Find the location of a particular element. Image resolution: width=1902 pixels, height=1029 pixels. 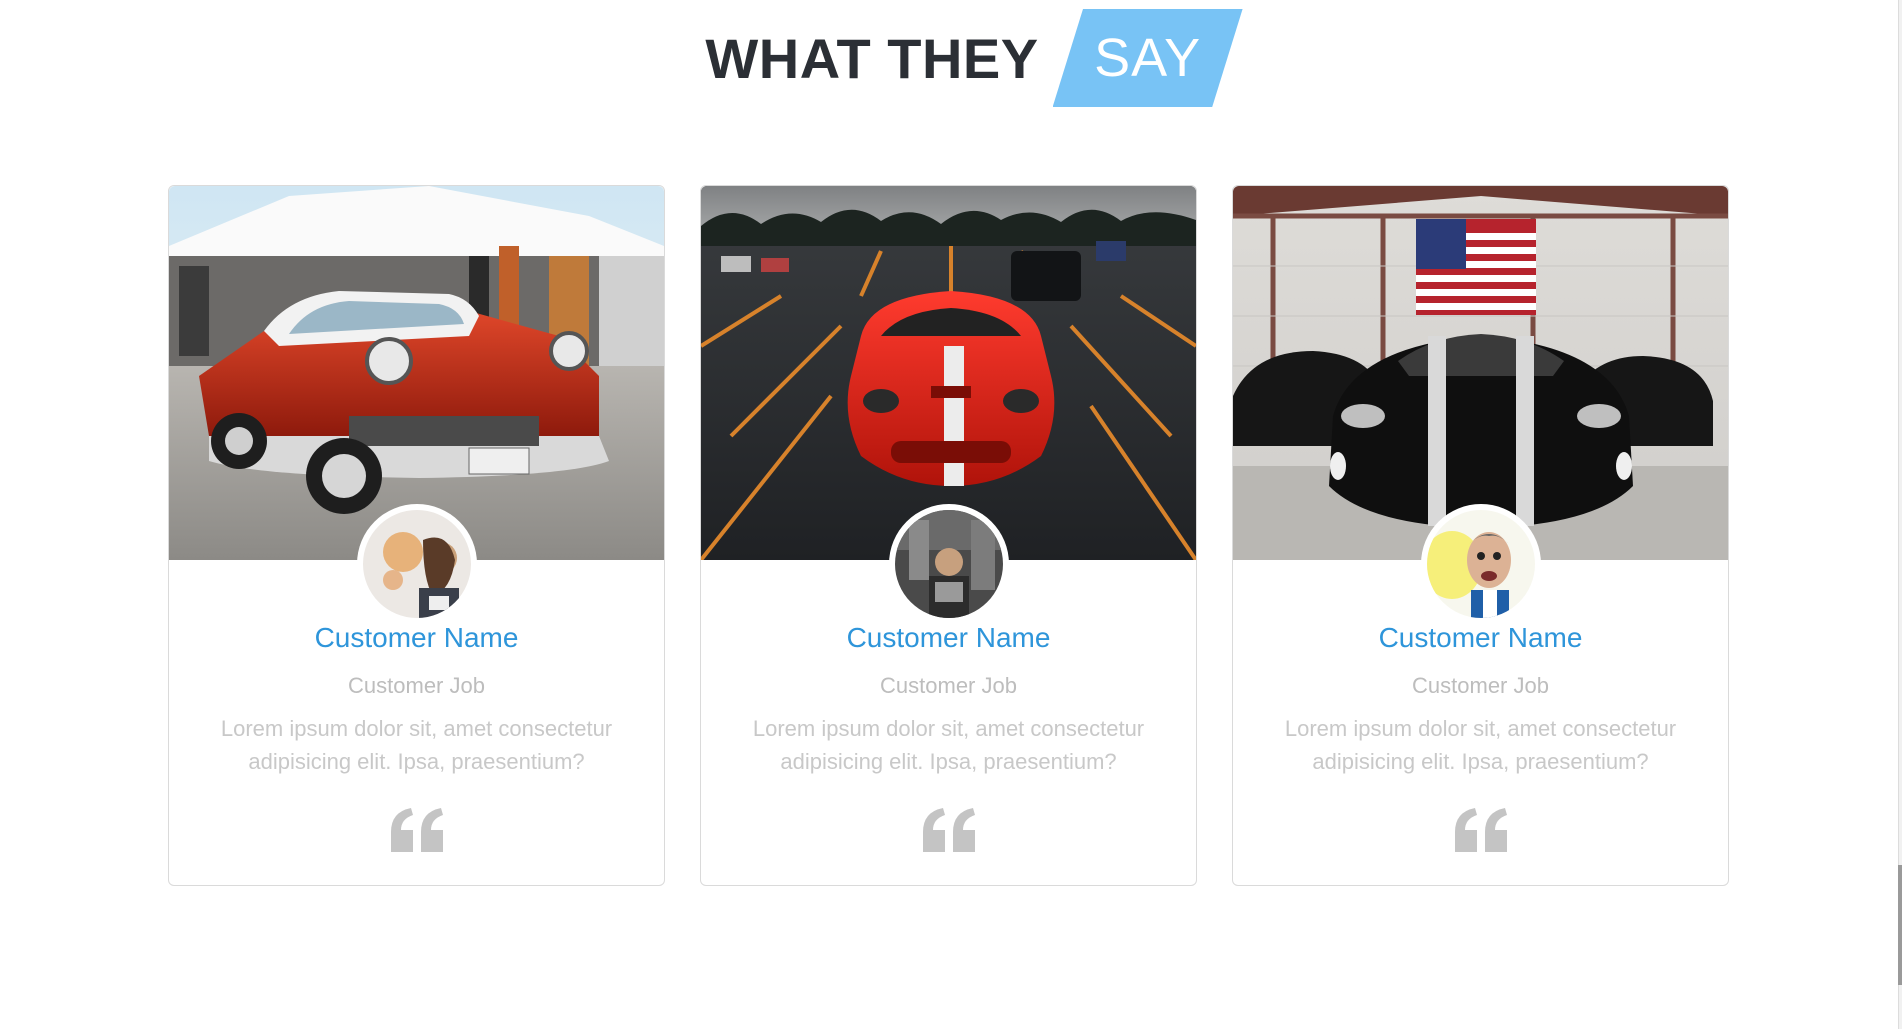

heading-accent-badge: SAY is located at coordinates (1147, 58).